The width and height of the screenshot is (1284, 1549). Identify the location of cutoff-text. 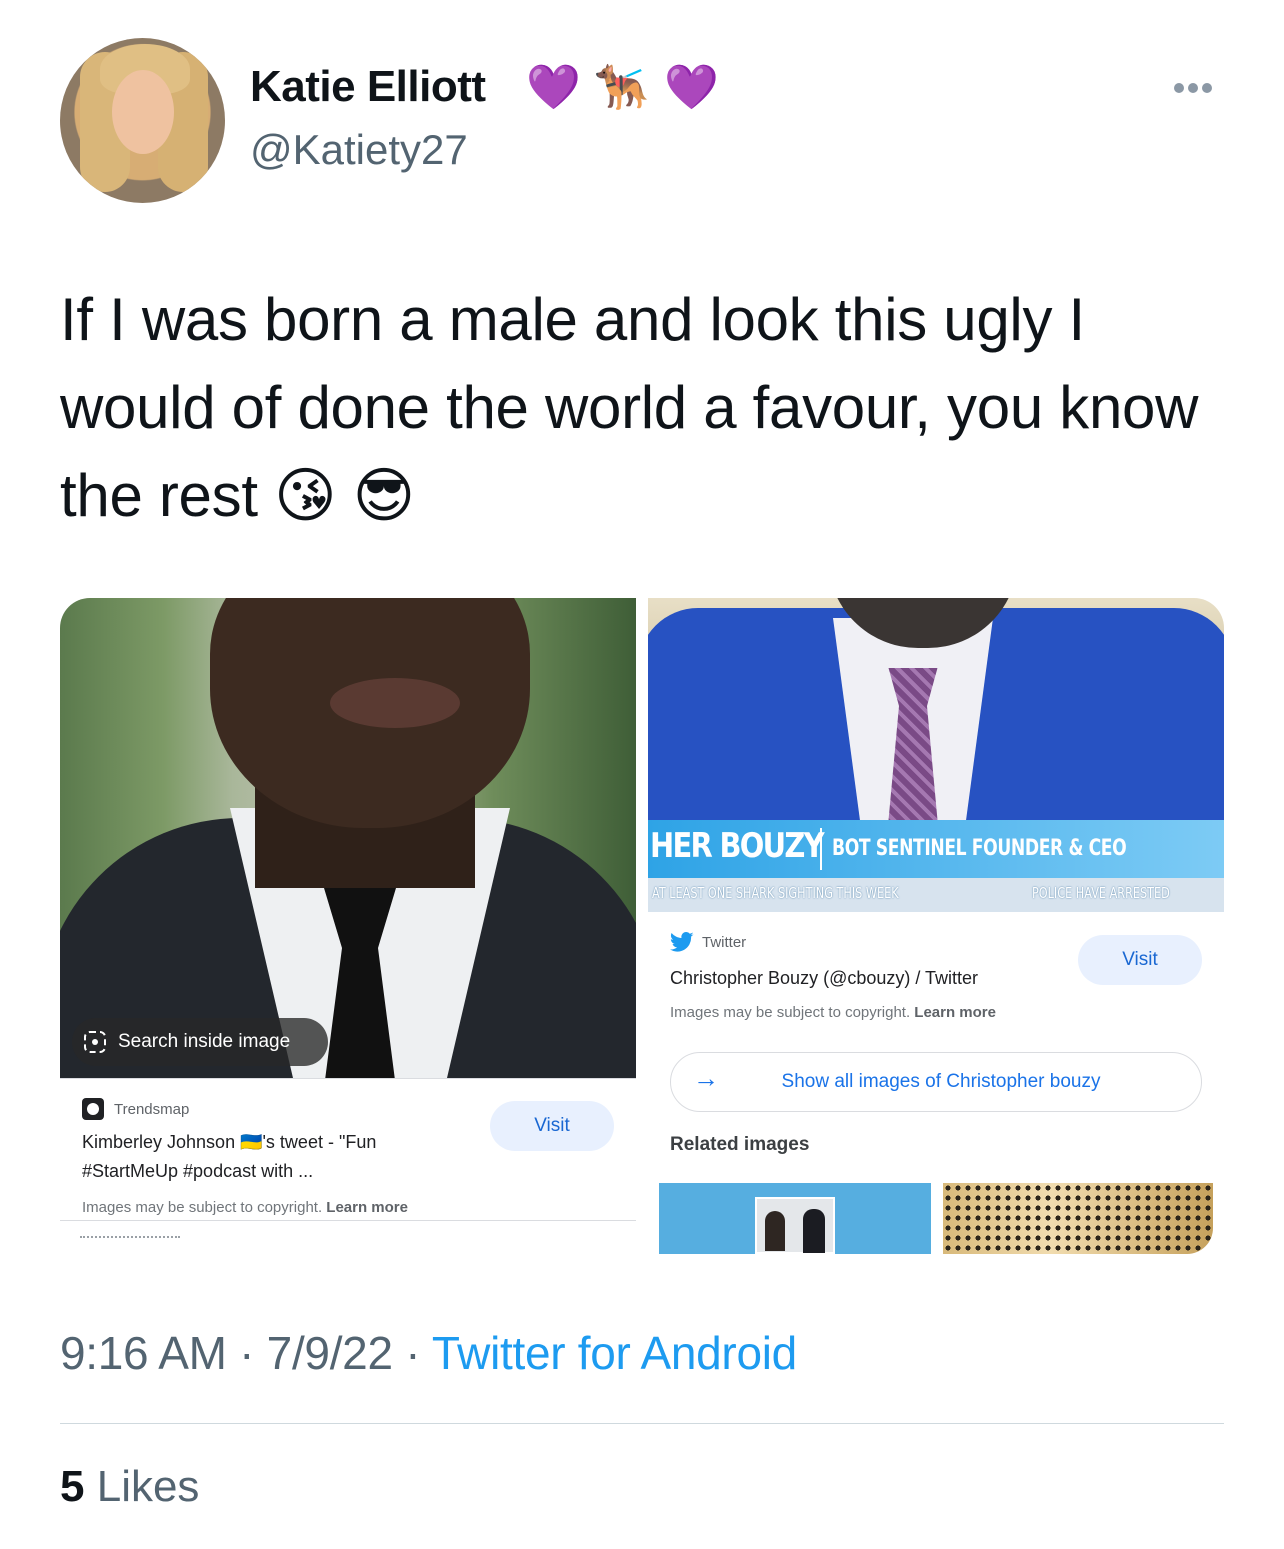
(130, 1241).